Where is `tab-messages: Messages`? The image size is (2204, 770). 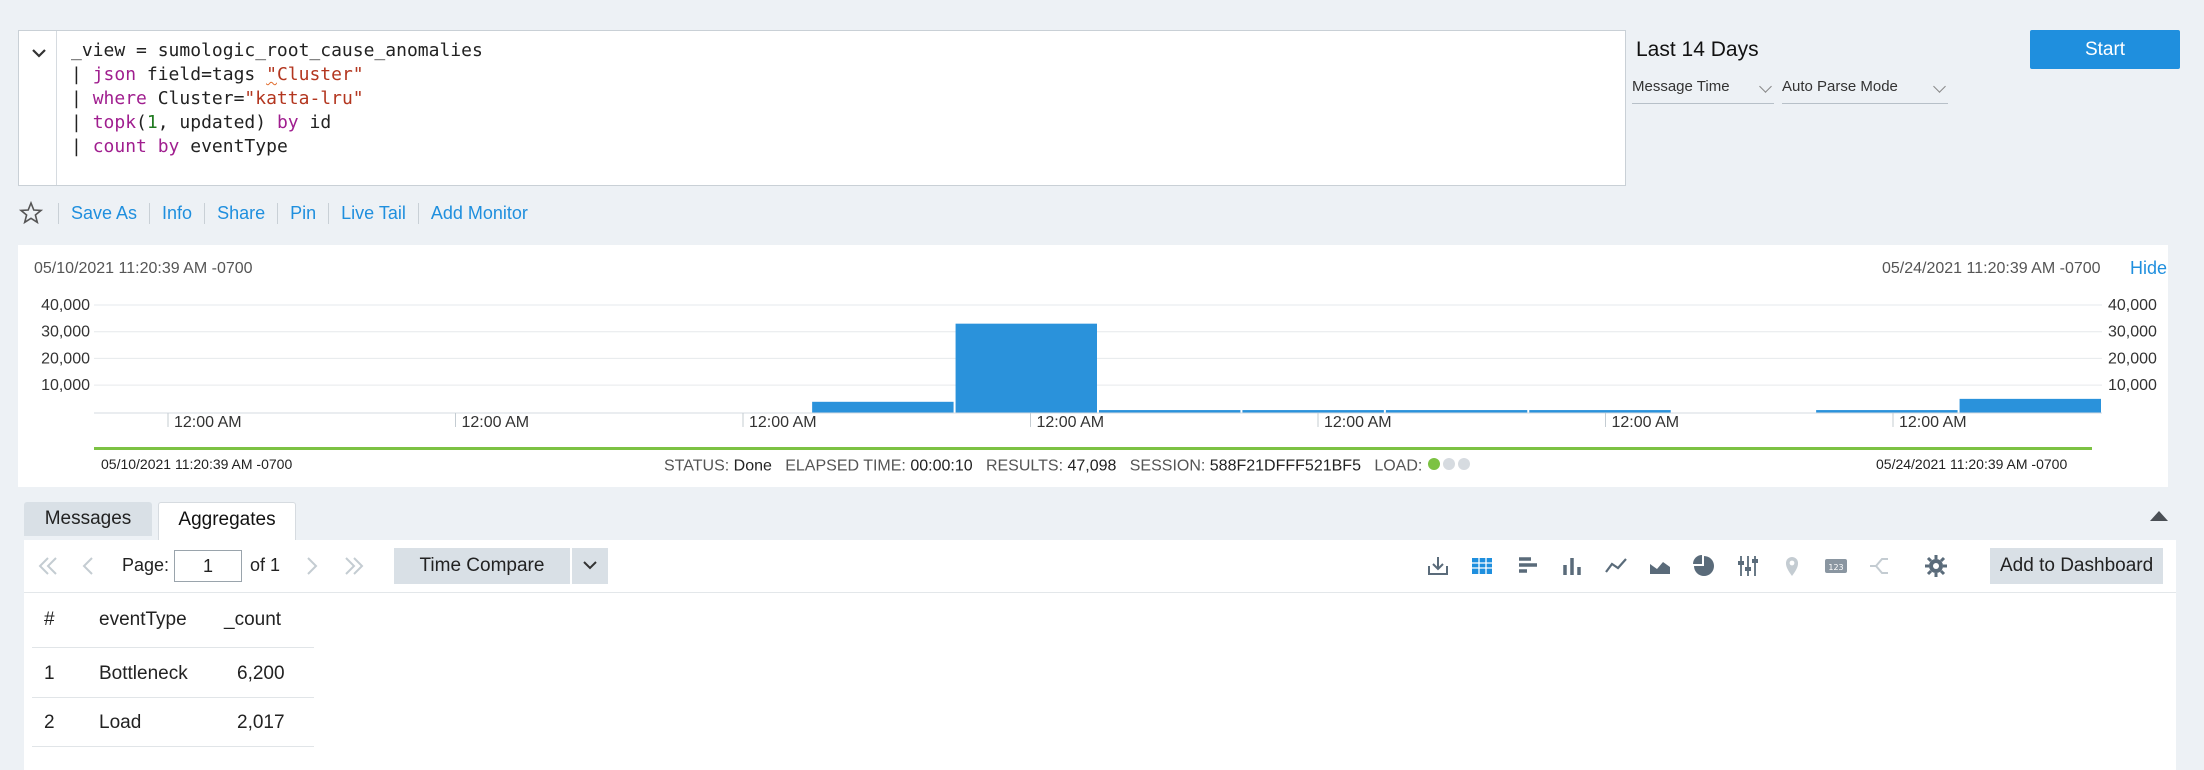 tab-messages: Messages is located at coordinates (88, 519).